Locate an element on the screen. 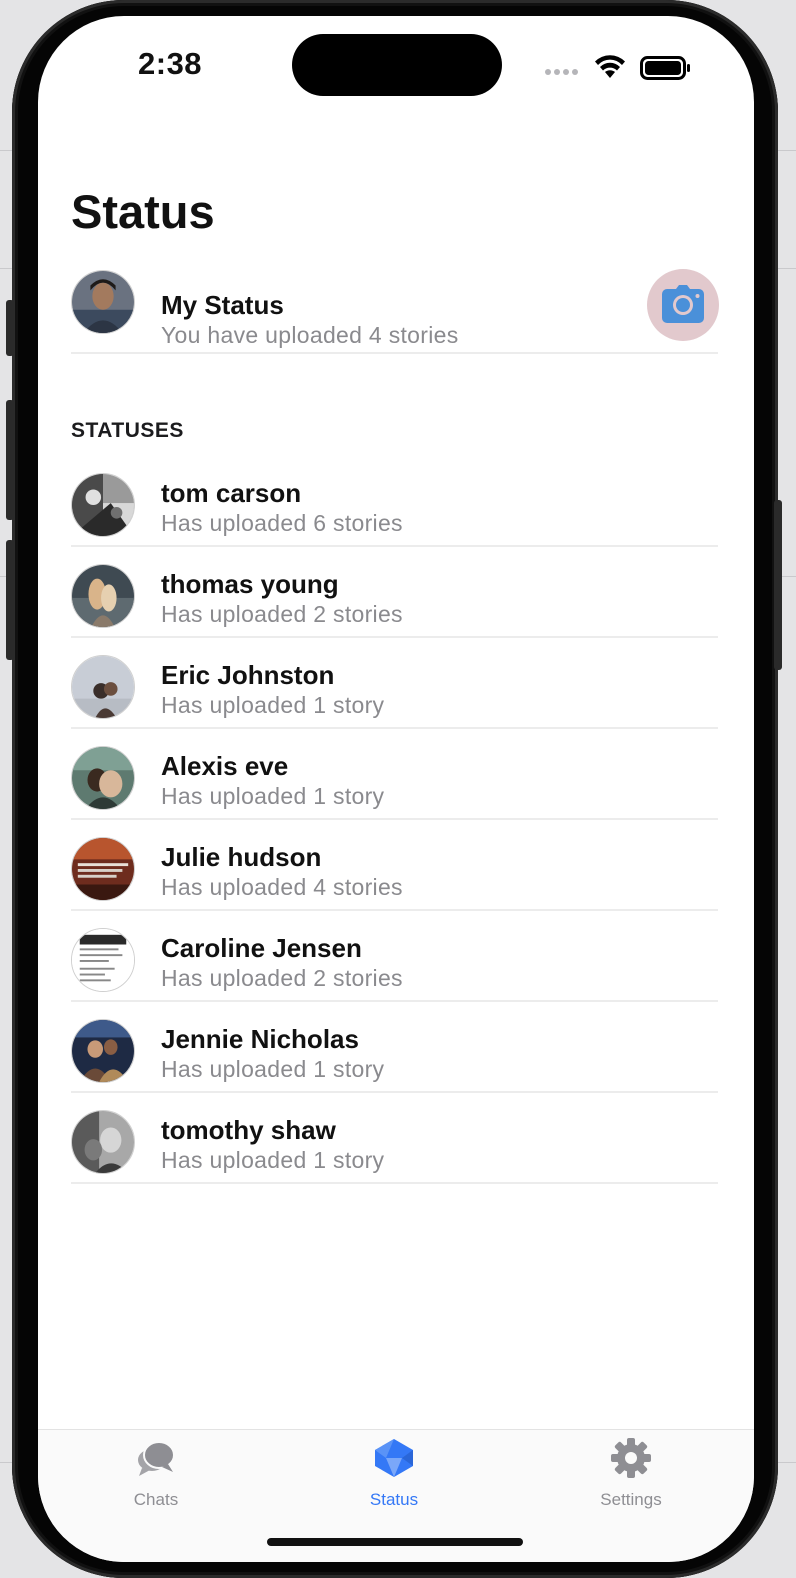  status-name: tomothy shaw is located at coordinates (248, 1130).